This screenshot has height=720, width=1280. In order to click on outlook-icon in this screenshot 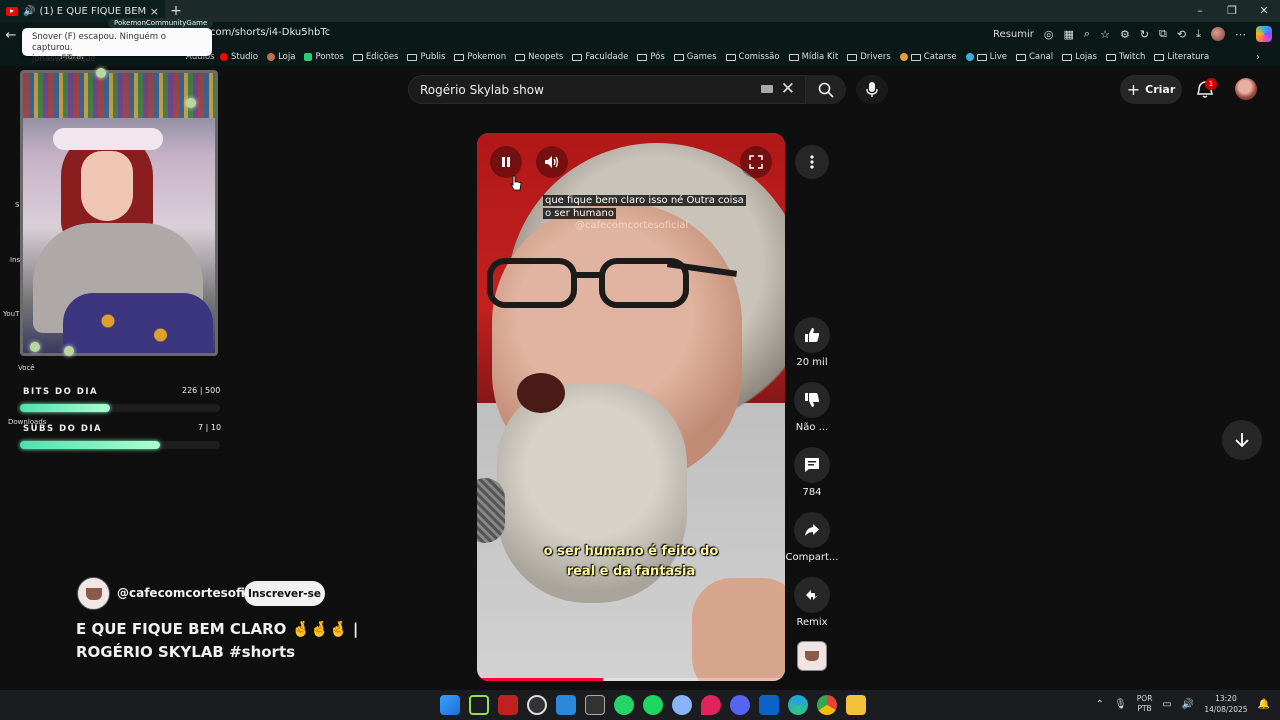, I will do `click(769, 705)`.